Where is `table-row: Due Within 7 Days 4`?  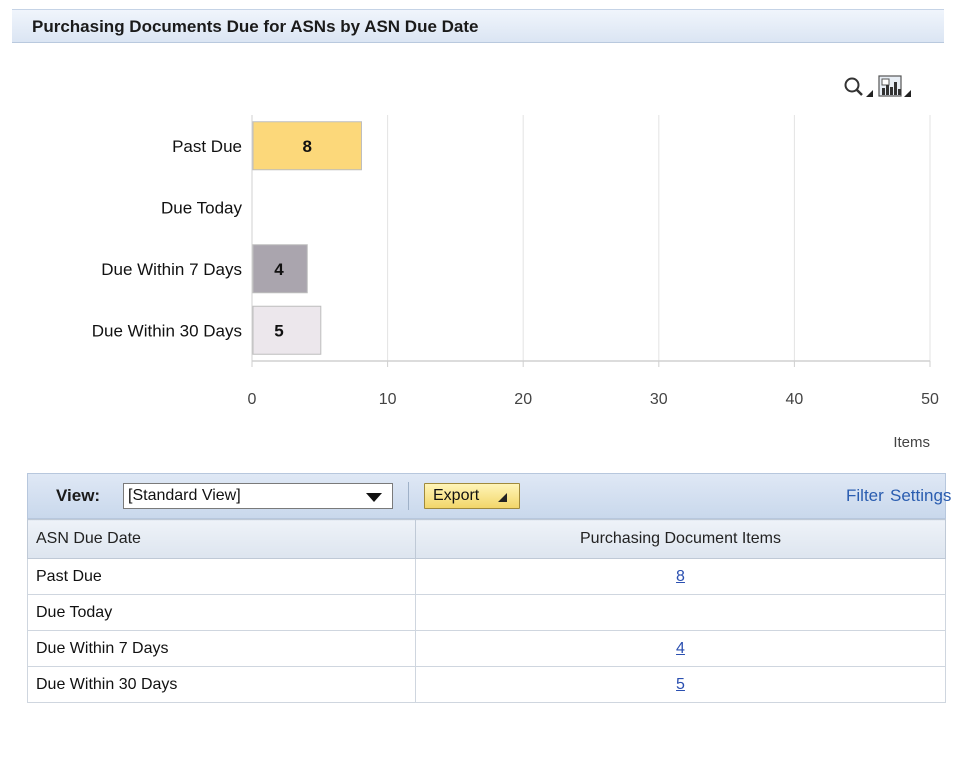
table-row: Due Within 7 Days 4 is located at coordinates (486, 648).